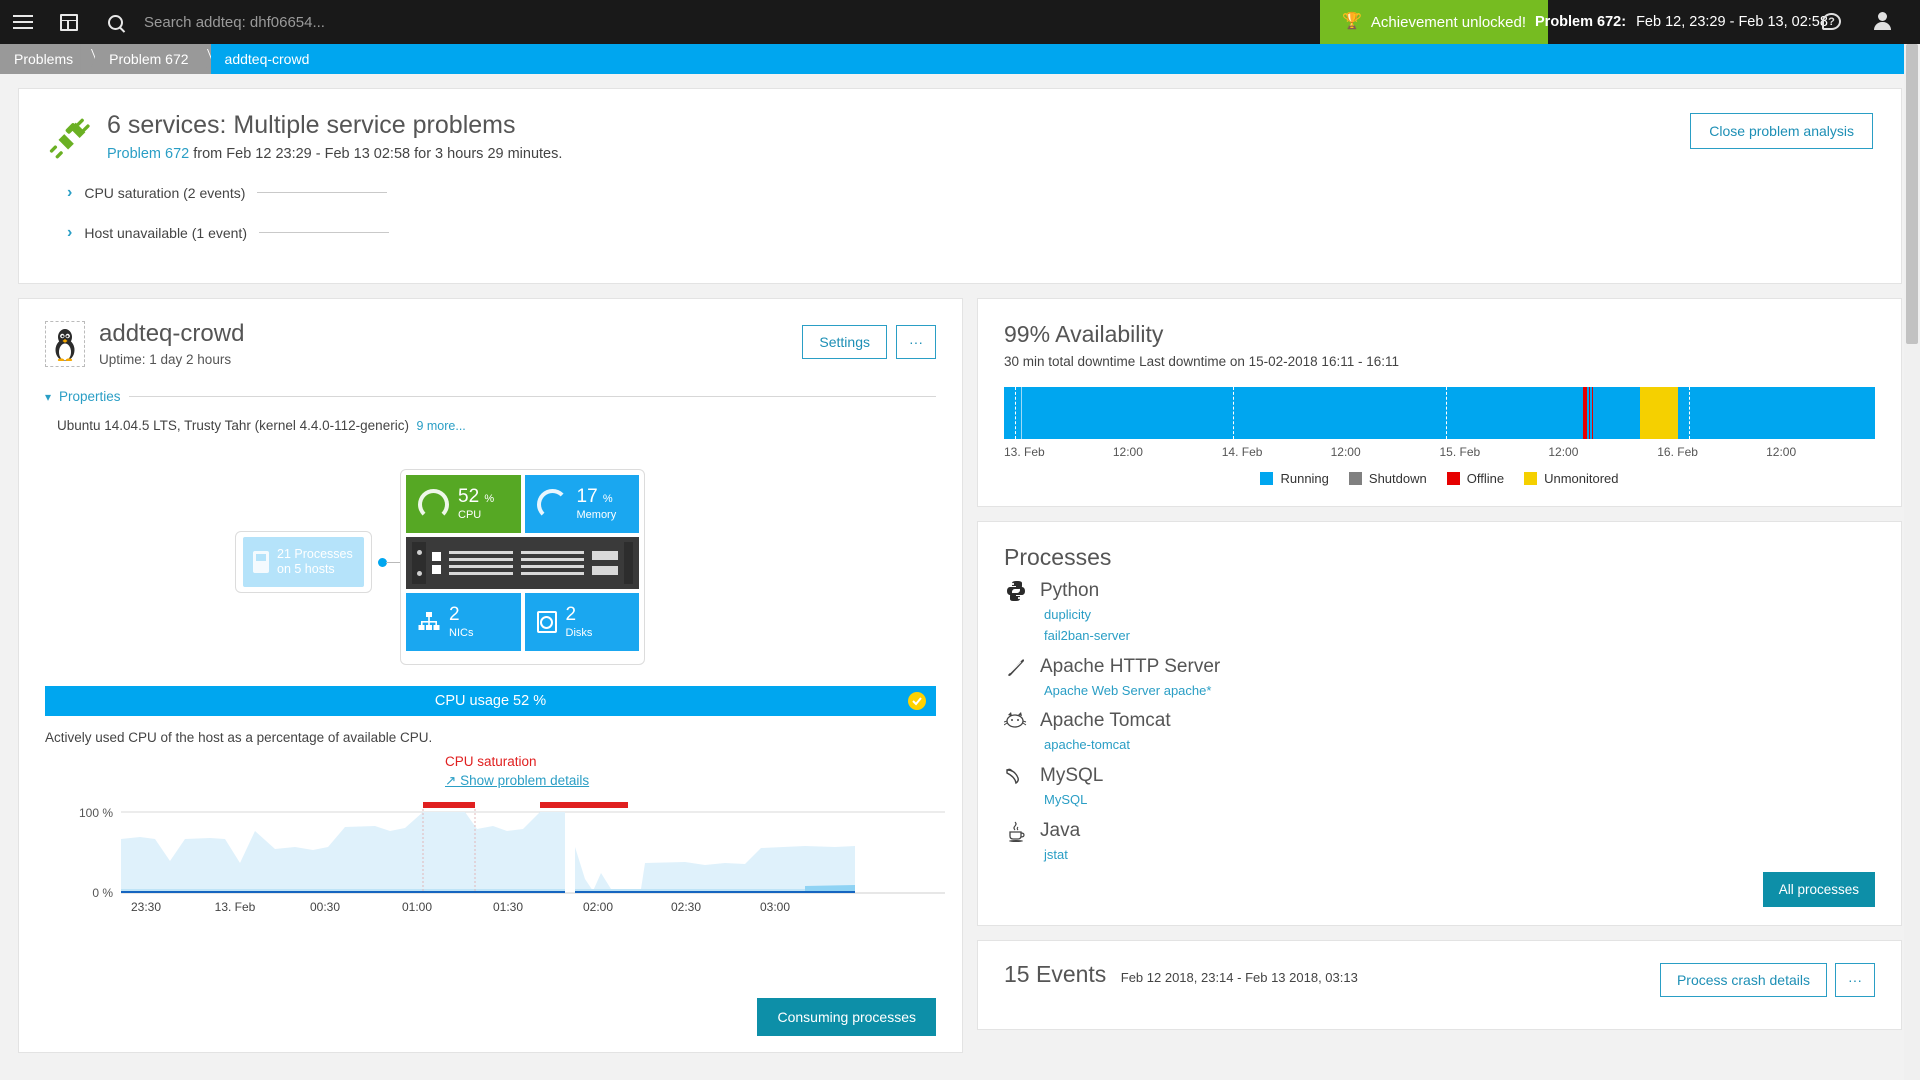 This screenshot has height=1080, width=1920. What do you see at coordinates (1459, 691) in the screenshot?
I see `process-link: Apache Web Server apache*` at bounding box center [1459, 691].